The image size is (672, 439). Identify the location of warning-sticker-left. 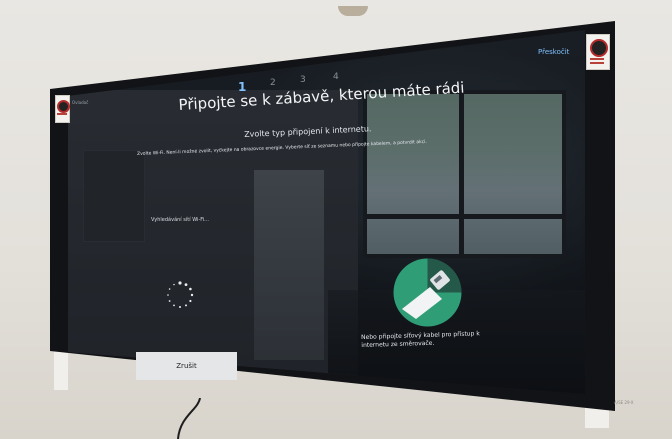
(62, 109).